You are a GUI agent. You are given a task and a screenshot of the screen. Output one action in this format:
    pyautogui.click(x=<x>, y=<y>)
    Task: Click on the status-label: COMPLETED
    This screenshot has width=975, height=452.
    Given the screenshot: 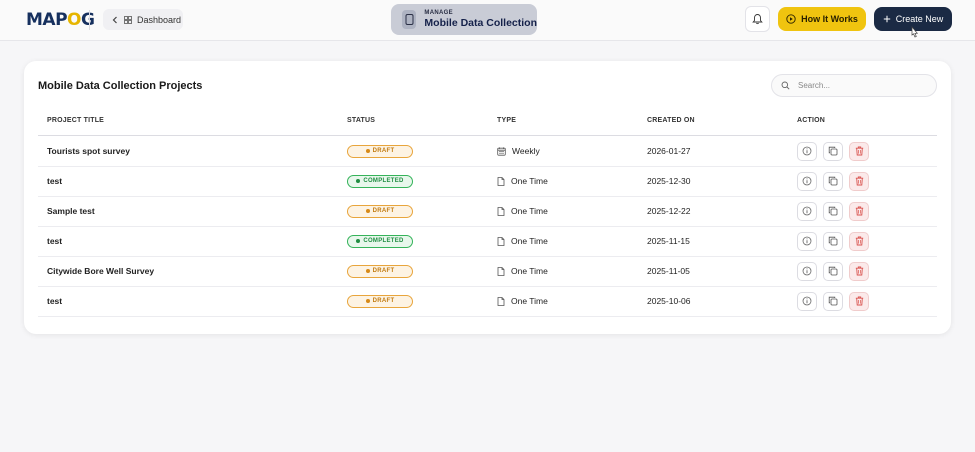 What is the action you would take?
    pyautogui.click(x=383, y=241)
    